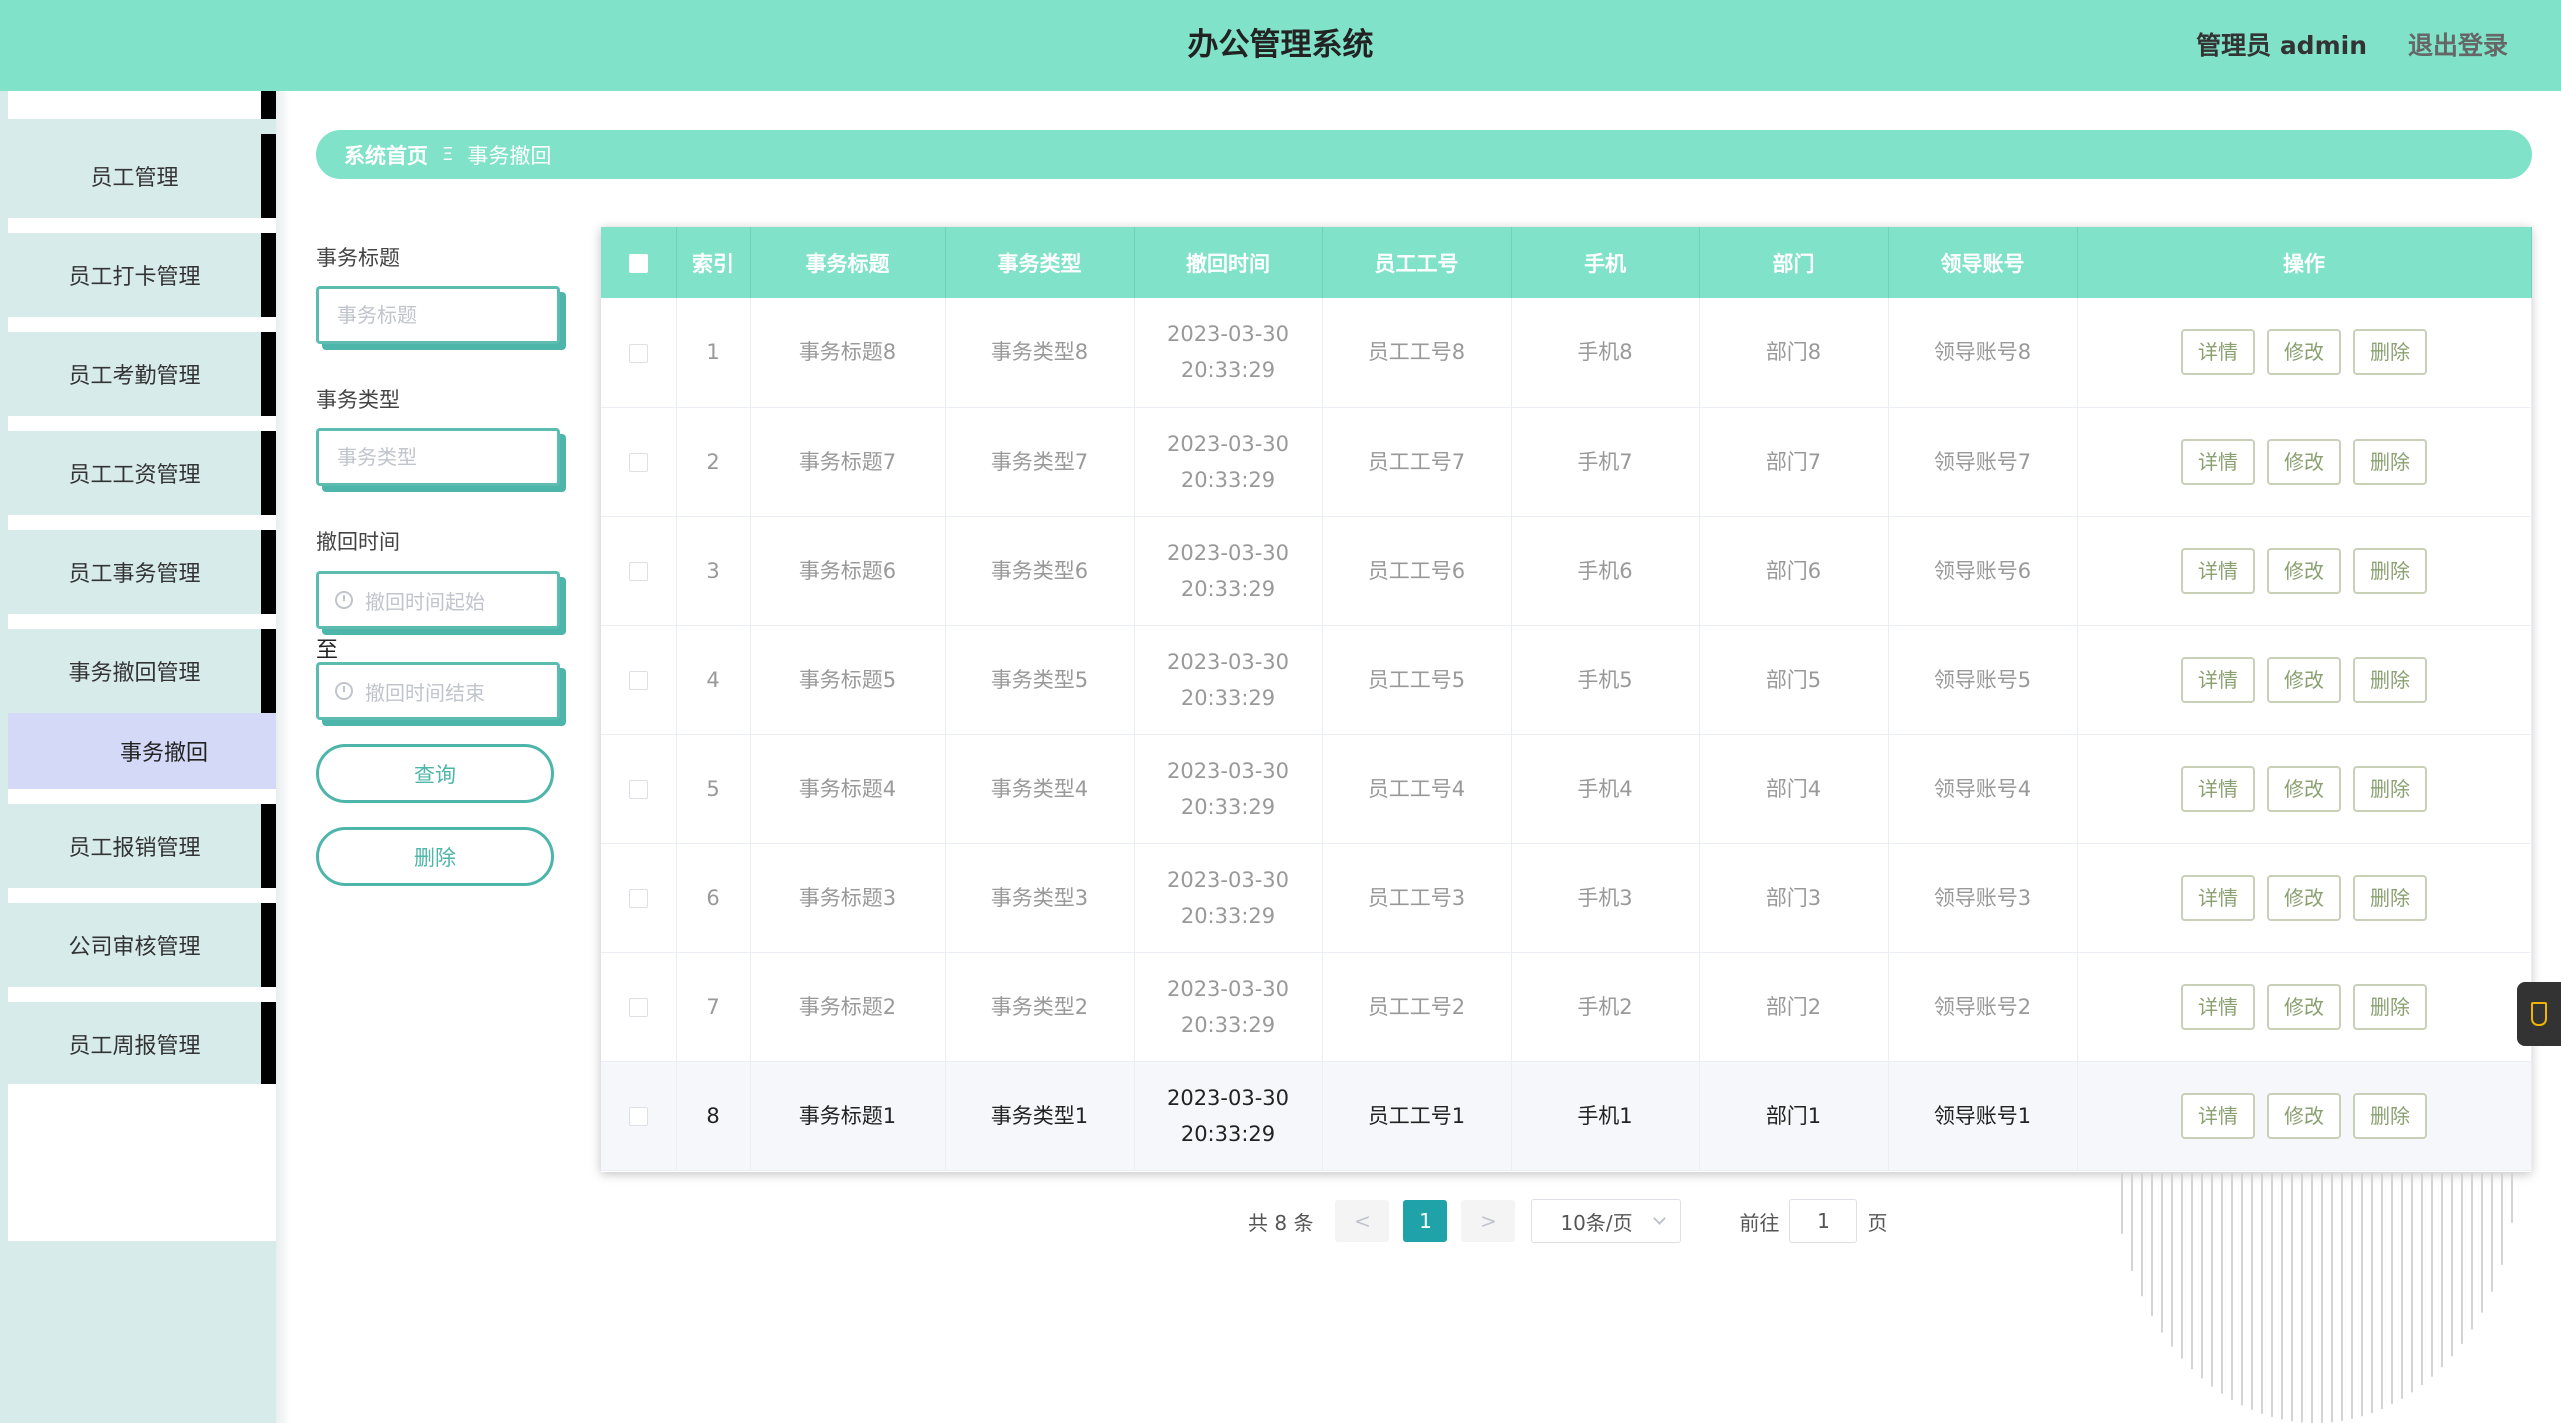  I want to click on sidebar-item-employee: 员工管理, so click(134, 176).